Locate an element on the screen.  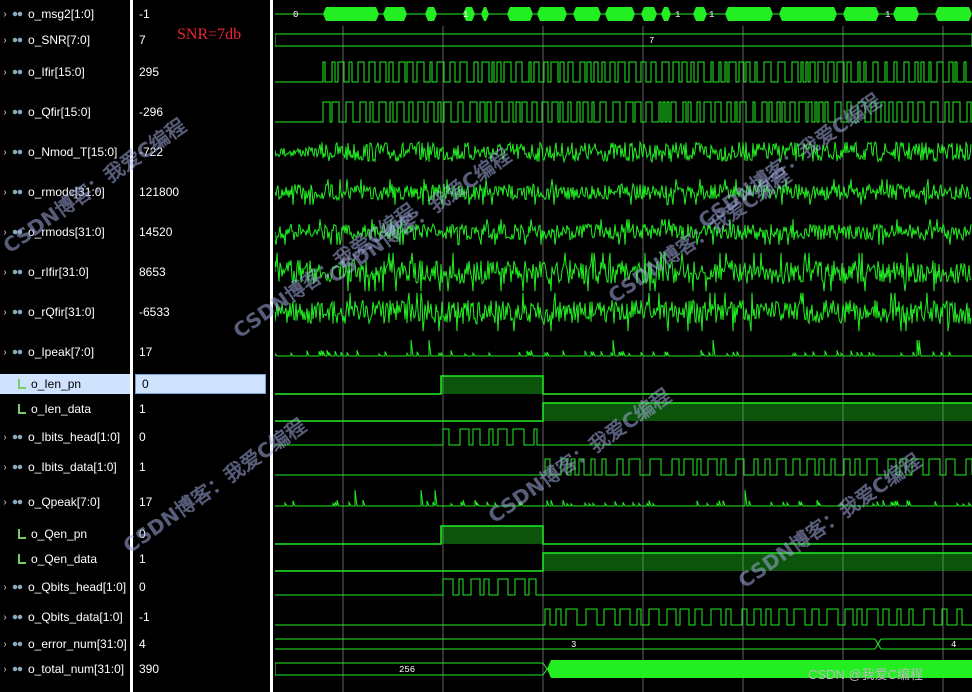
signal-row-o-ibits-data: › o_Ibits_data[1:0] is located at coordinates (65, 467).